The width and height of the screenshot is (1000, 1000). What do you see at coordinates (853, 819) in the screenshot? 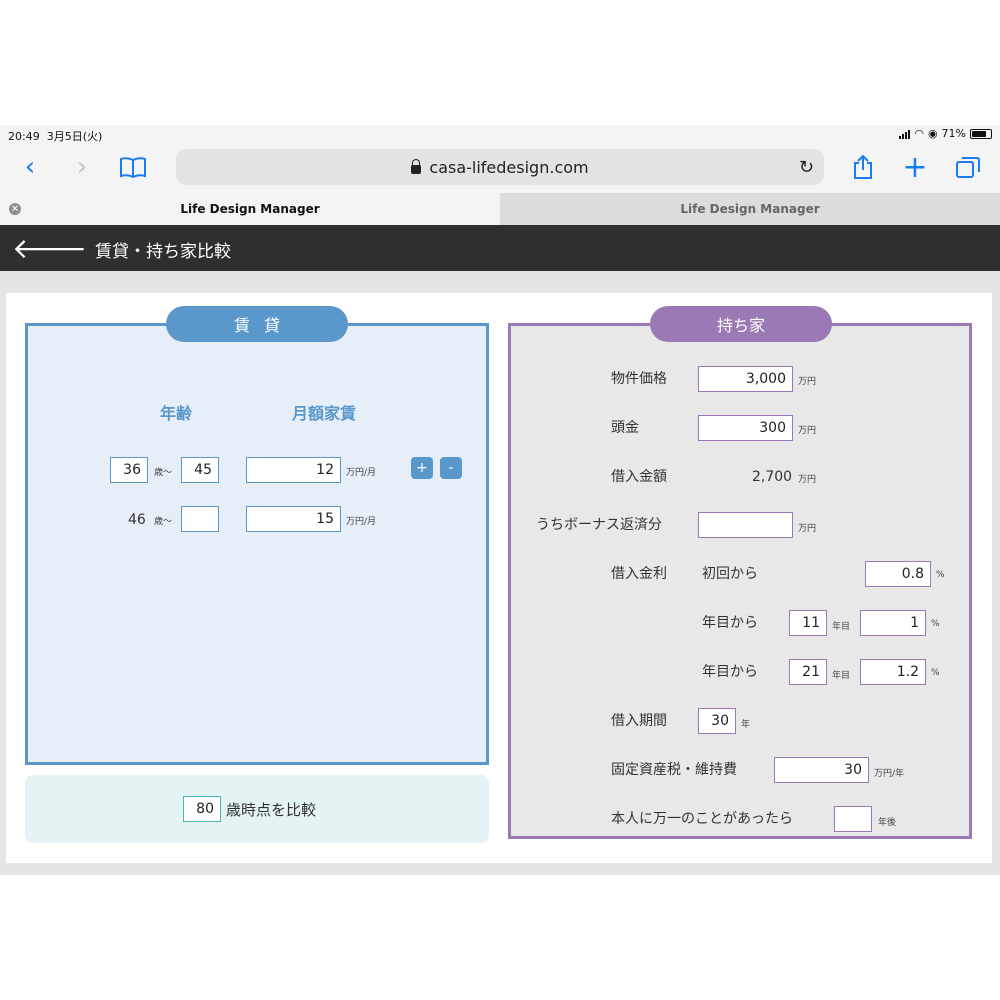
I see `death-event-input` at bounding box center [853, 819].